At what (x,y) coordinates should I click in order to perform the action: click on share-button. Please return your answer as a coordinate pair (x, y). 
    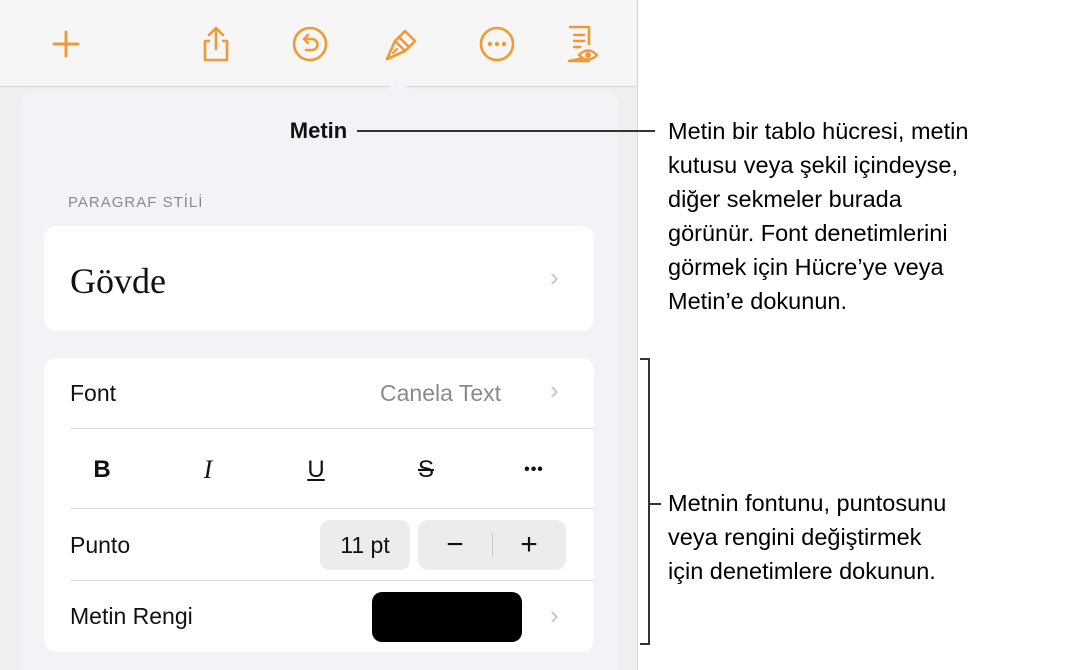
    Looking at the image, I should click on (216, 44).